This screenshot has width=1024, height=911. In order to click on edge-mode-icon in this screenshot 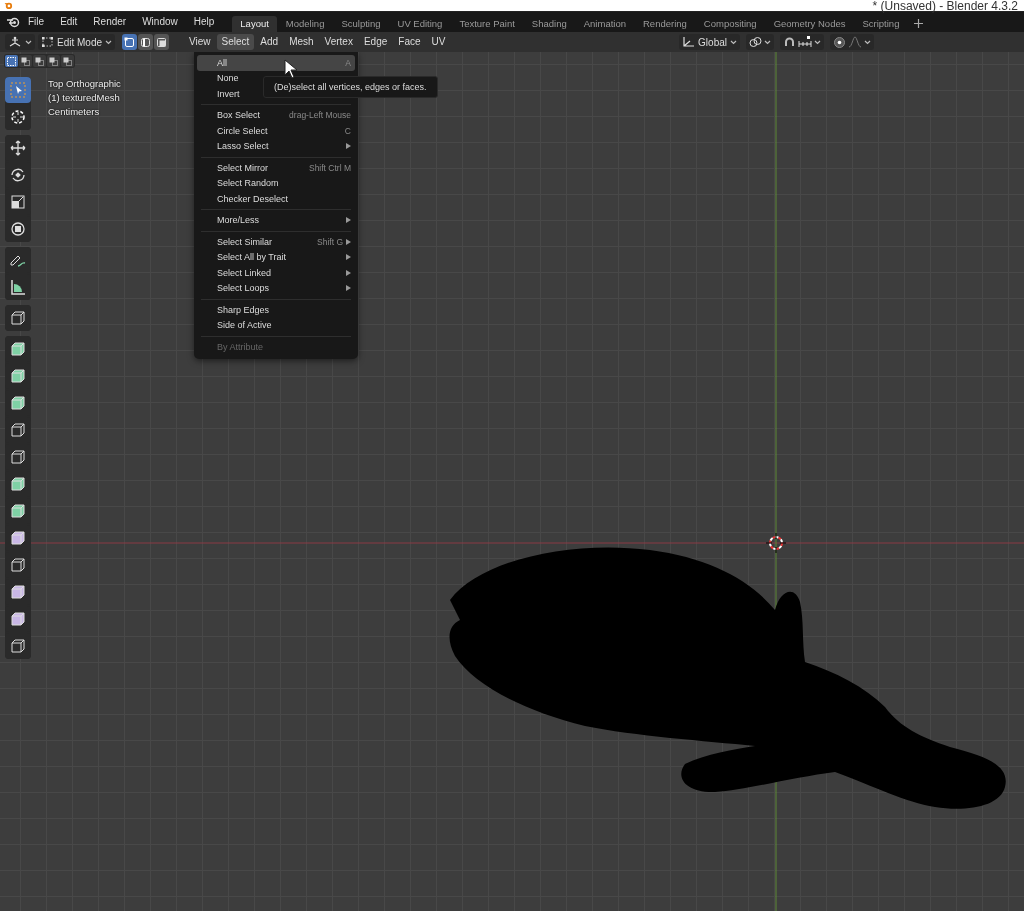, I will do `click(146, 42)`.